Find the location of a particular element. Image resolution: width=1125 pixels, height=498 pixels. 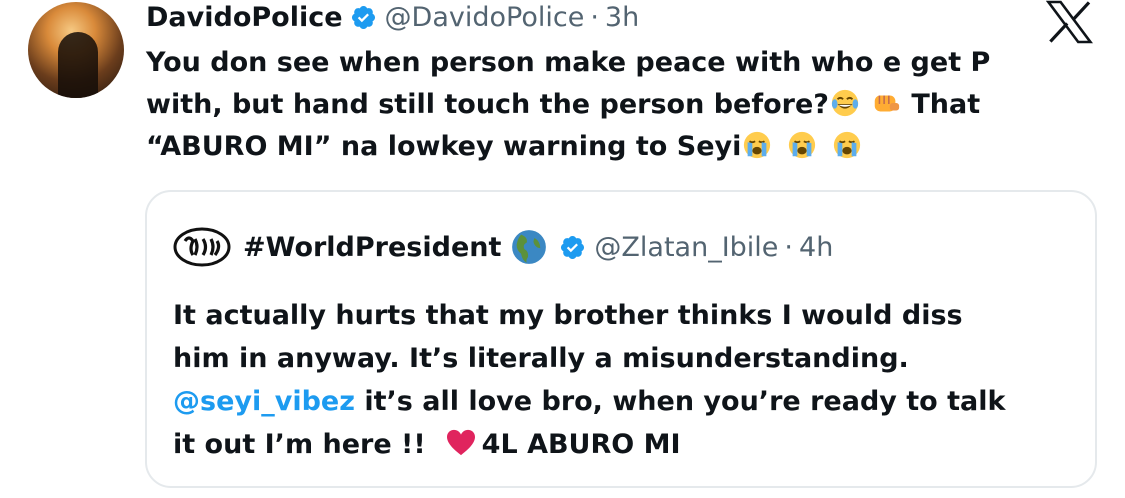

quoted-author-avatar-icon is located at coordinates (202, 247).